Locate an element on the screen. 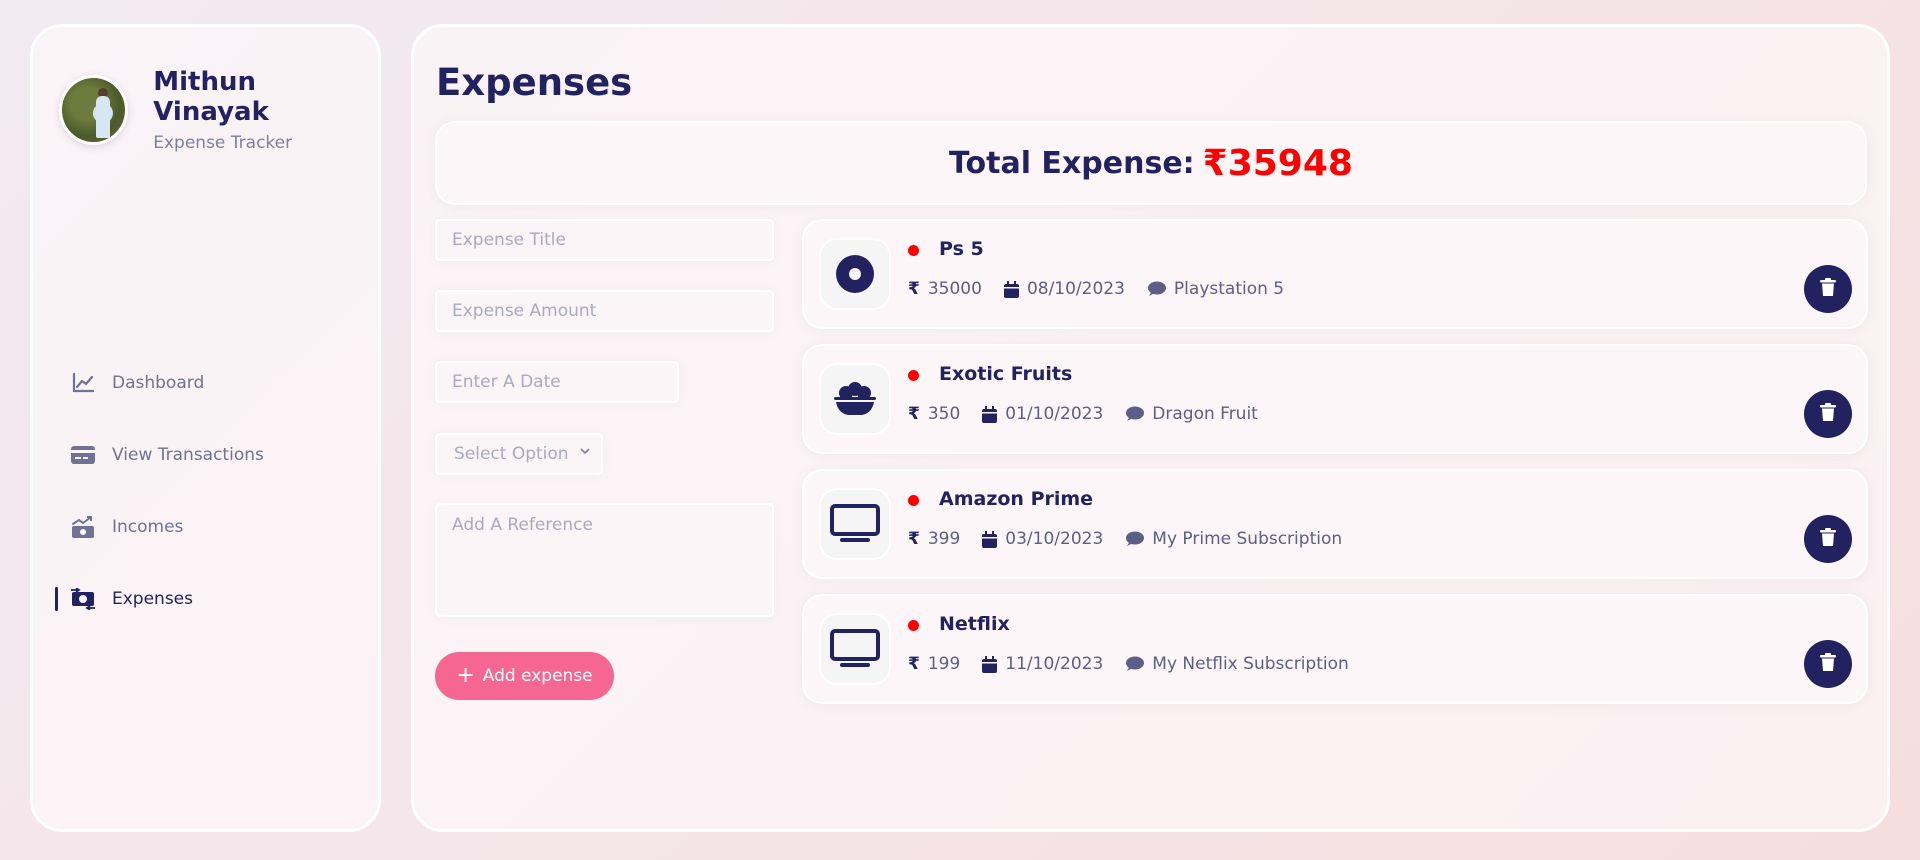 The image size is (1920, 860). expense-meta: ₹35000 08/10/2023 Playstation 5 is located at coordinates (1107, 289).